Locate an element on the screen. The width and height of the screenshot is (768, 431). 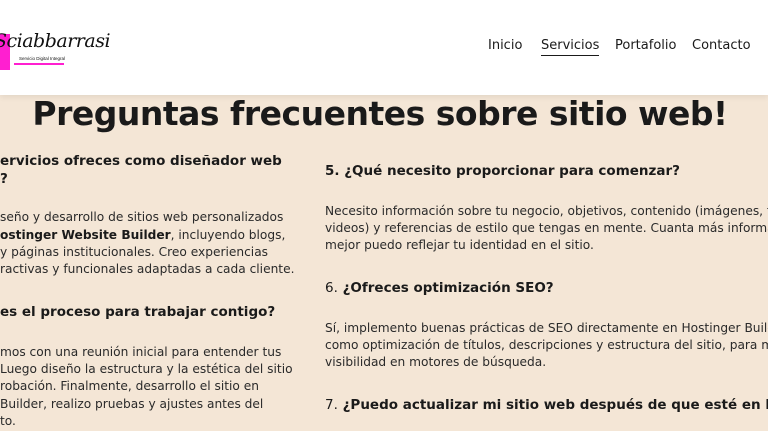
page-title: Preguntas frecuentes sobre sitio web! is located at coordinates (380, 113).